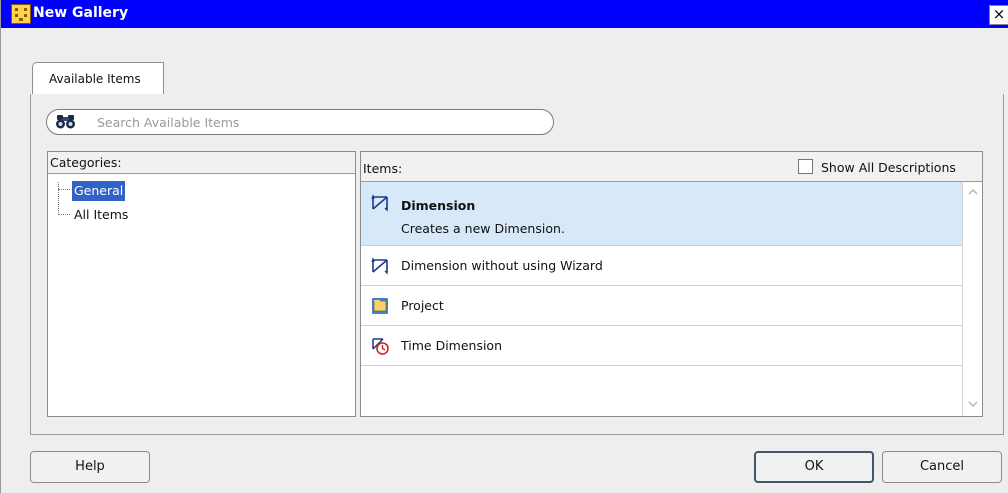 The height and width of the screenshot is (493, 1008). What do you see at coordinates (452, 345) in the screenshot?
I see `list-item-title: Time Dimension` at bounding box center [452, 345].